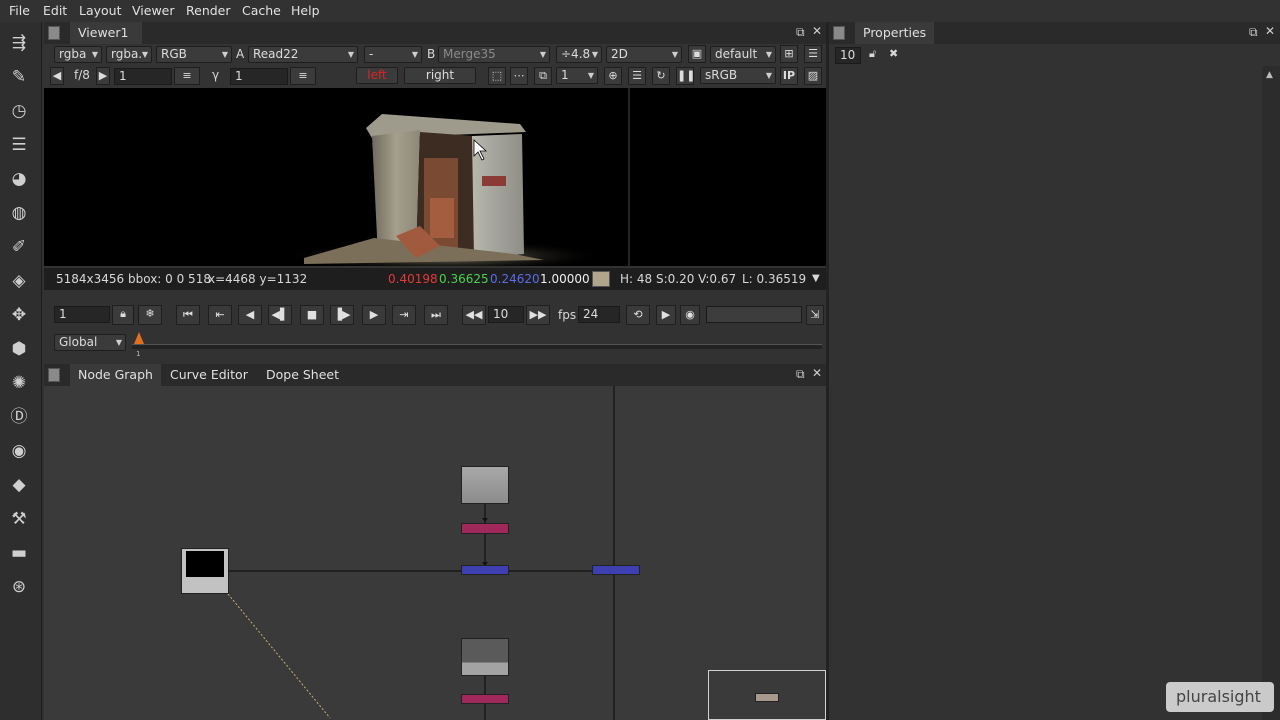  What do you see at coordinates (485, 699) in the screenshot?
I see `grade-node-bottom` at bounding box center [485, 699].